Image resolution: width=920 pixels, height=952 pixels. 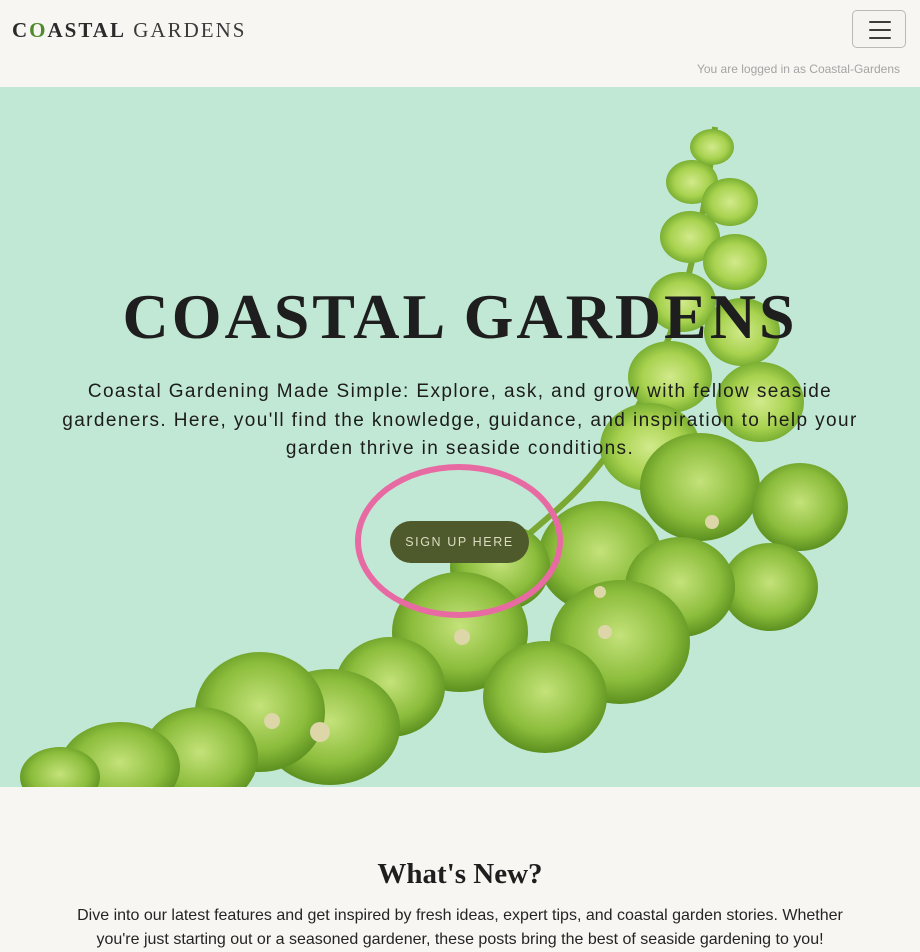 I want to click on menu-bar-top, so click(x=880, y=22).